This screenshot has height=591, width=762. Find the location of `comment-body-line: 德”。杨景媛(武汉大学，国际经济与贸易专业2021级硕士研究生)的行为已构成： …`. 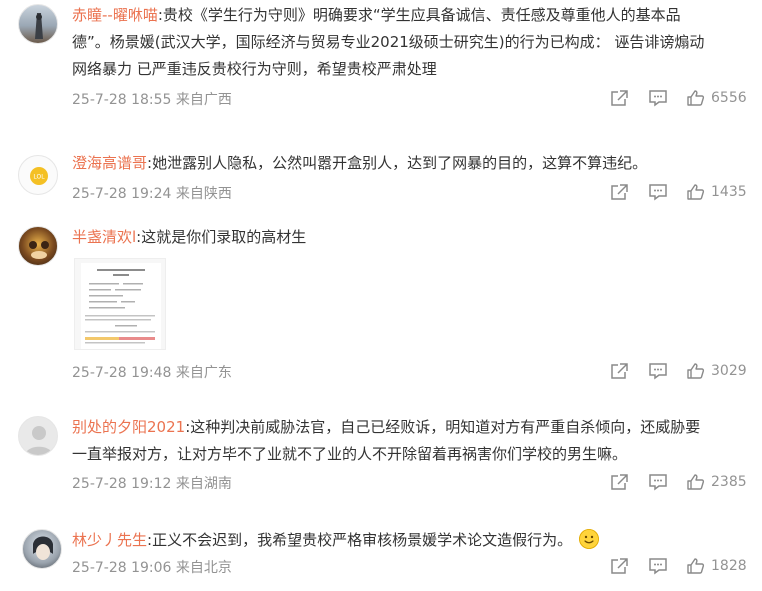

comment-body-line: 德”。杨景媛(武汉大学，国际经济与贸易专业2021级硕士研究生)的行为已构成： … is located at coordinates (388, 42).